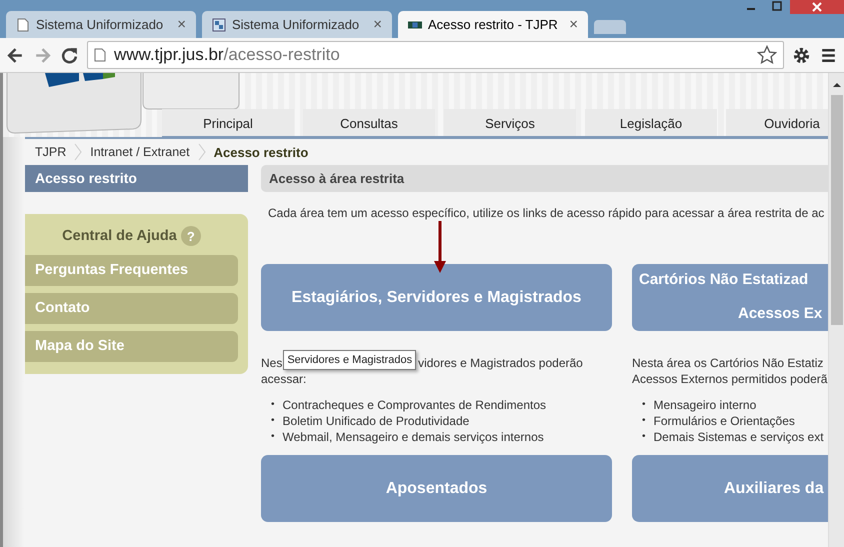  I want to click on description-text: vidores e Magistrados poderão, so click(500, 363).